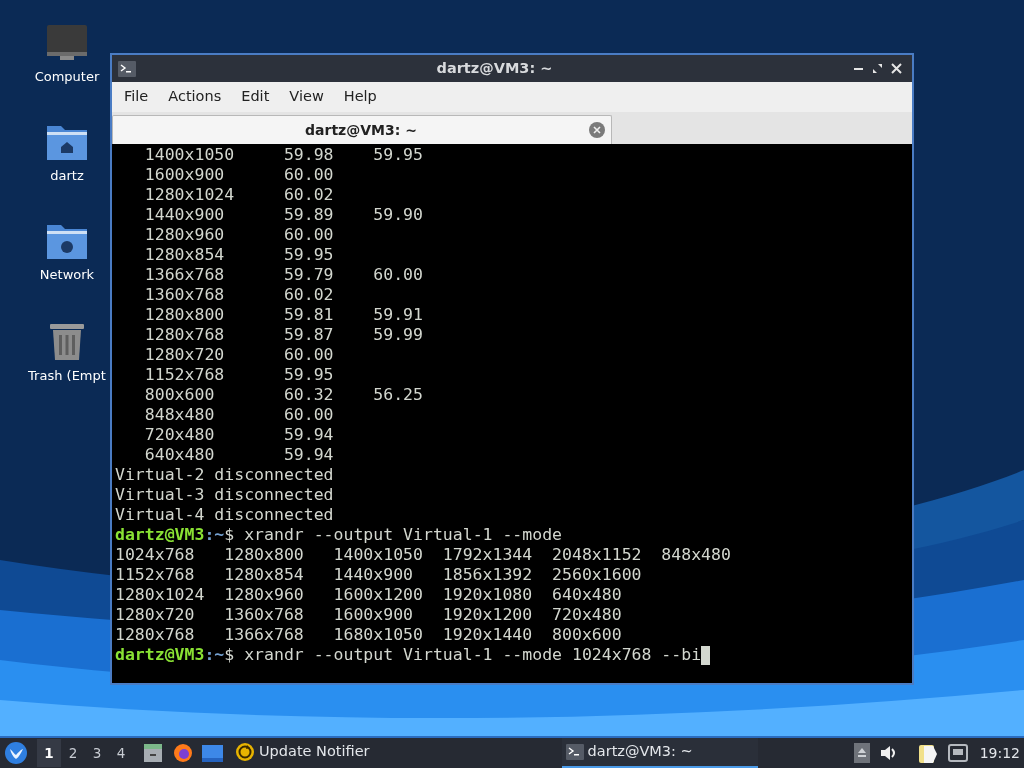 The width and height of the screenshot is (1024, 768). Describe the element at coordinates (369, 615) in the screenshot. I see `terminal-line: 1280x720 1360x768 1600x900 1920x1200 720x480` at that location.